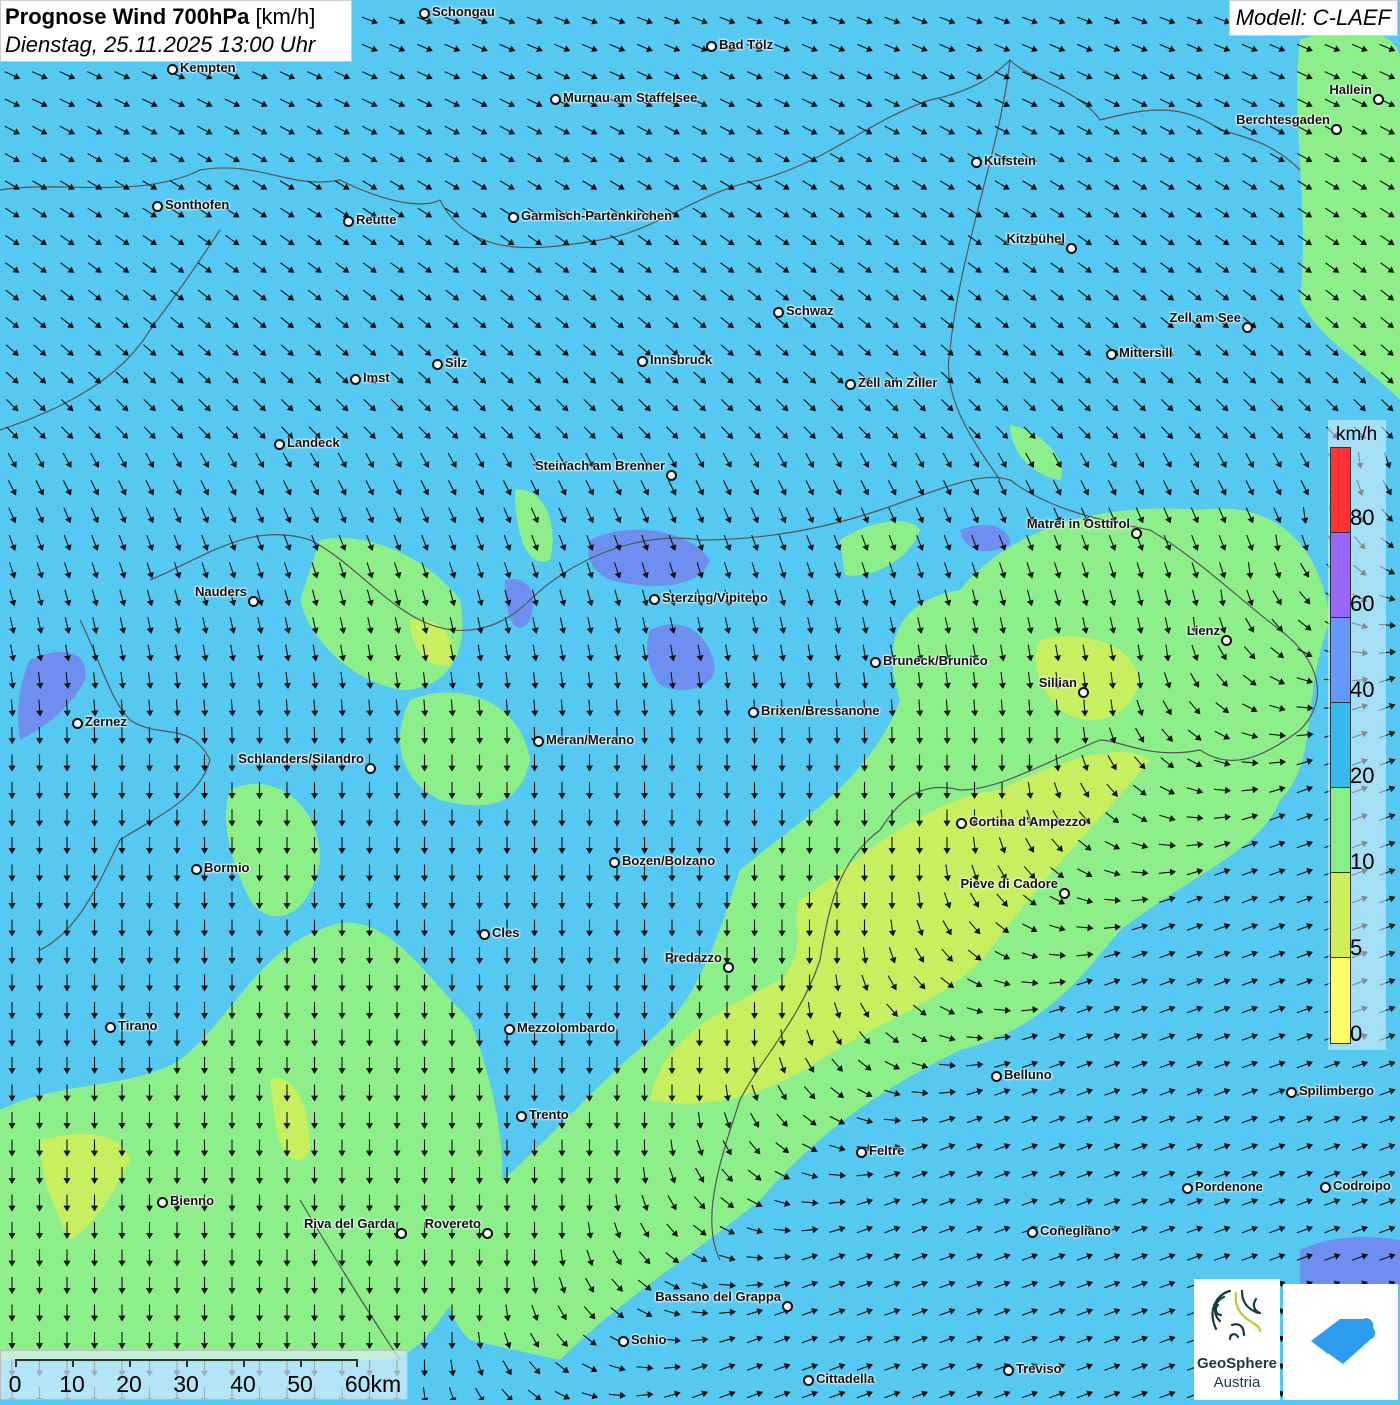 The width and height of the screenshot is (1400, 1405). What do you see at coordinates (549, 1114) in the screenshot?
I see `city-label: Trento` at bounding box center [549, 1114].